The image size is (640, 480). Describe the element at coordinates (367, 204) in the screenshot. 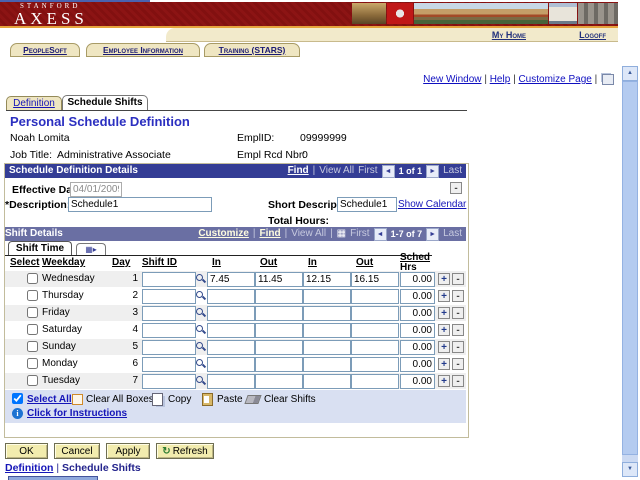

I see `short-description-input` at that location.